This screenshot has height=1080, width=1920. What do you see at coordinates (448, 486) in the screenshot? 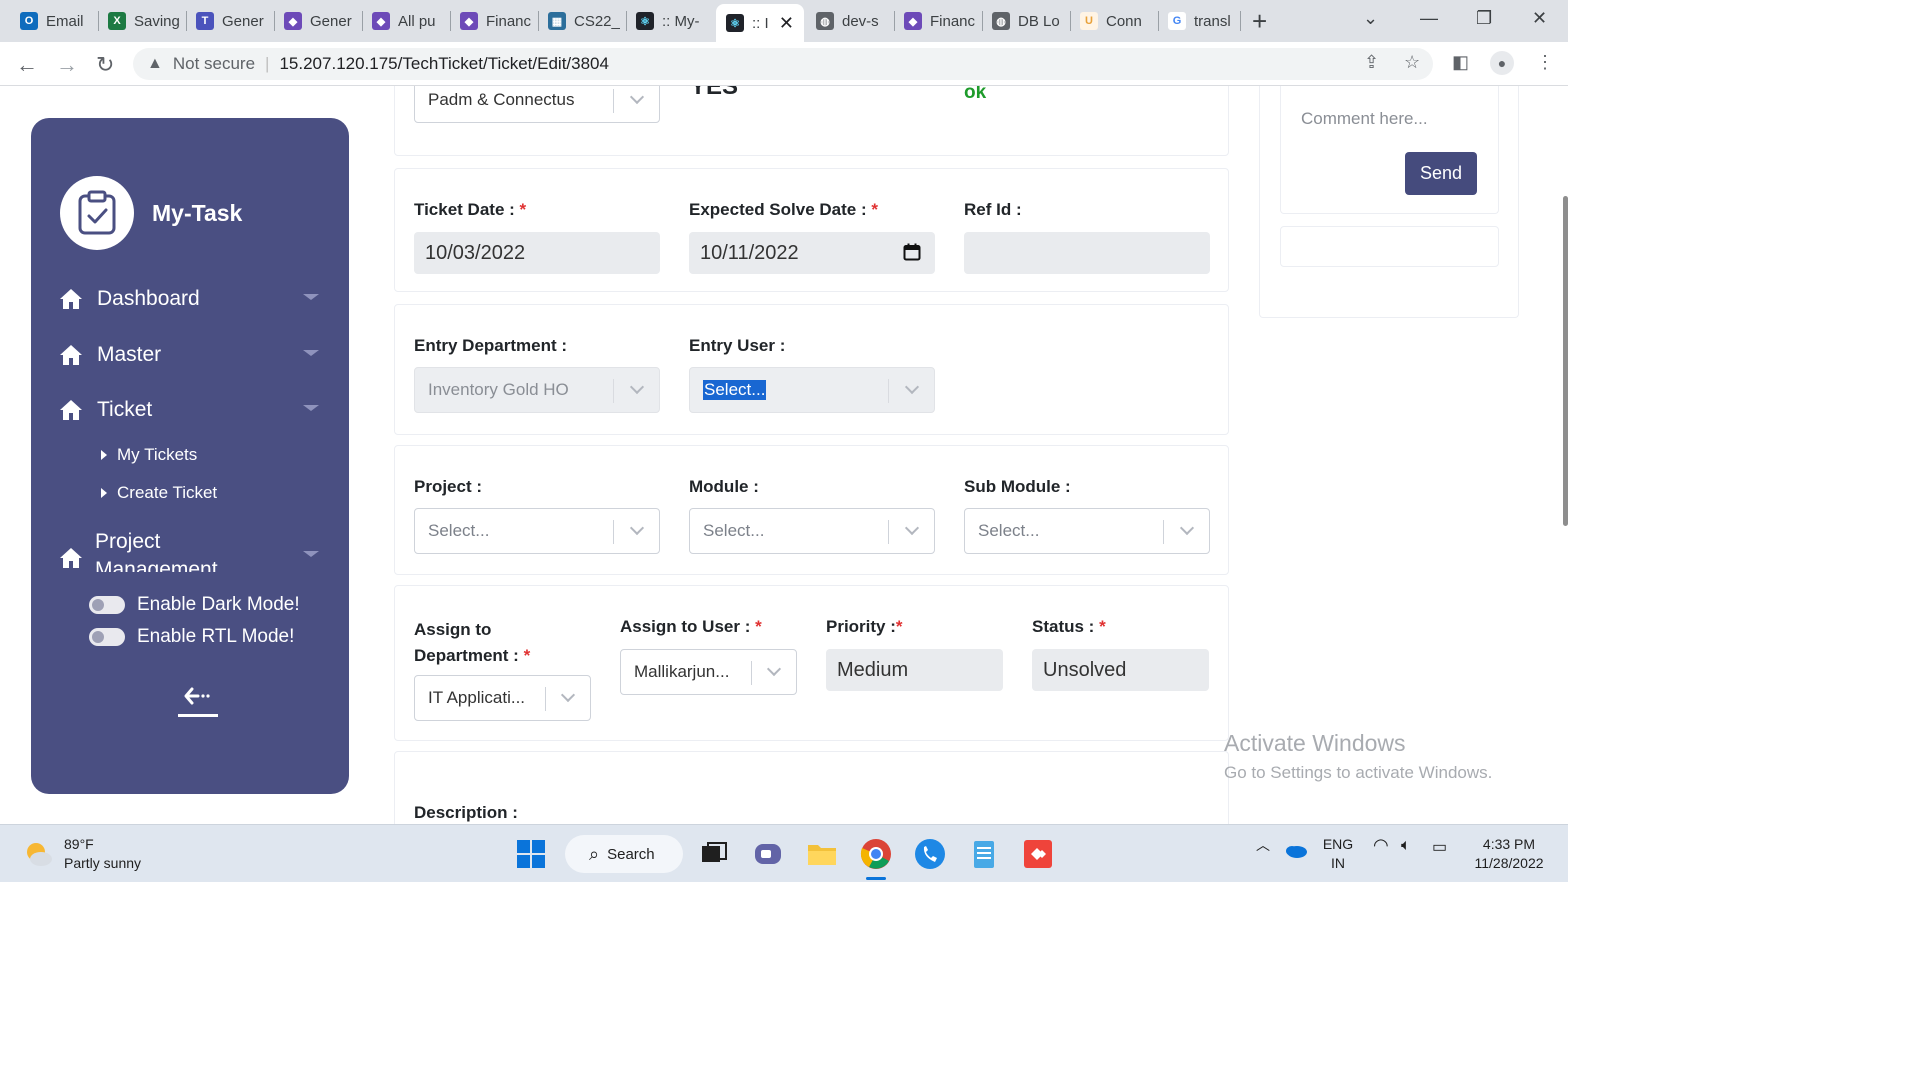
I see `project-label: Project :` at bounding box center [448, 486].